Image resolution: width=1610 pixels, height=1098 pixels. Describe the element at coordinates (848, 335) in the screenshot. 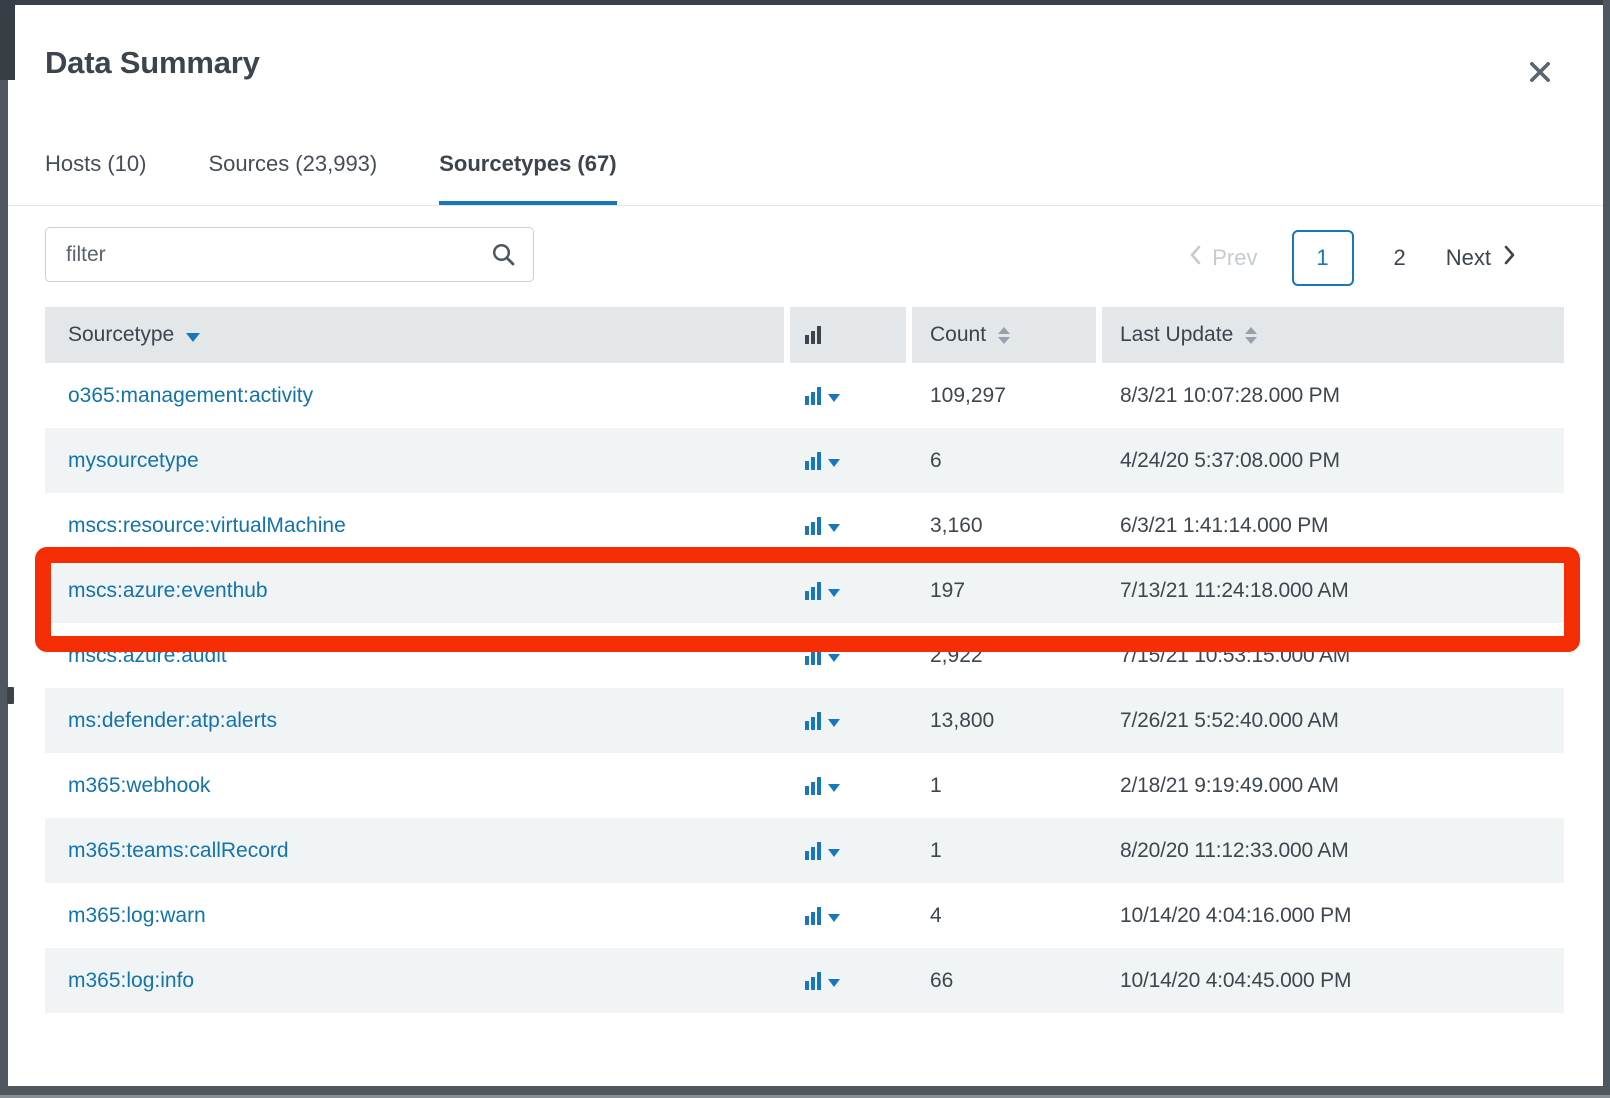

I see `column-header-chart` at that location.